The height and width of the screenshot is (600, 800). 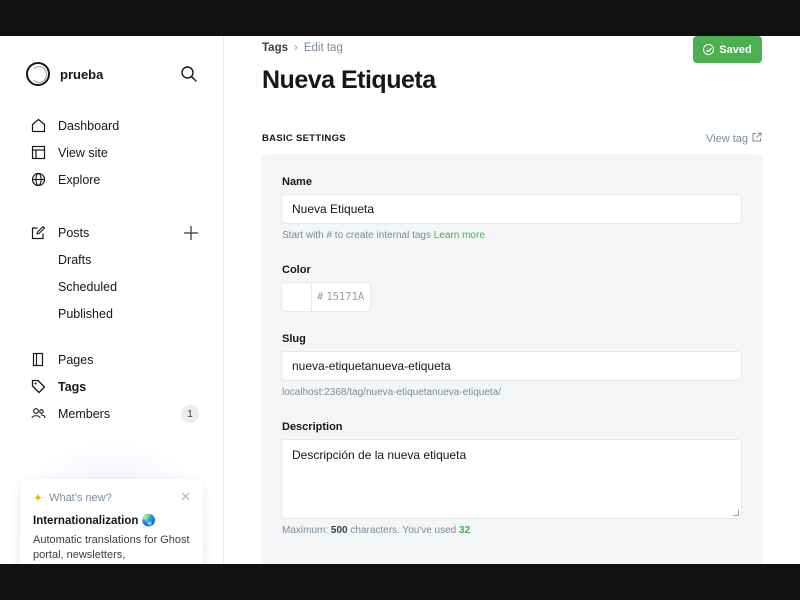 I want to click on sidebar-item-label: Scheduled, so click(x=88, y=286).